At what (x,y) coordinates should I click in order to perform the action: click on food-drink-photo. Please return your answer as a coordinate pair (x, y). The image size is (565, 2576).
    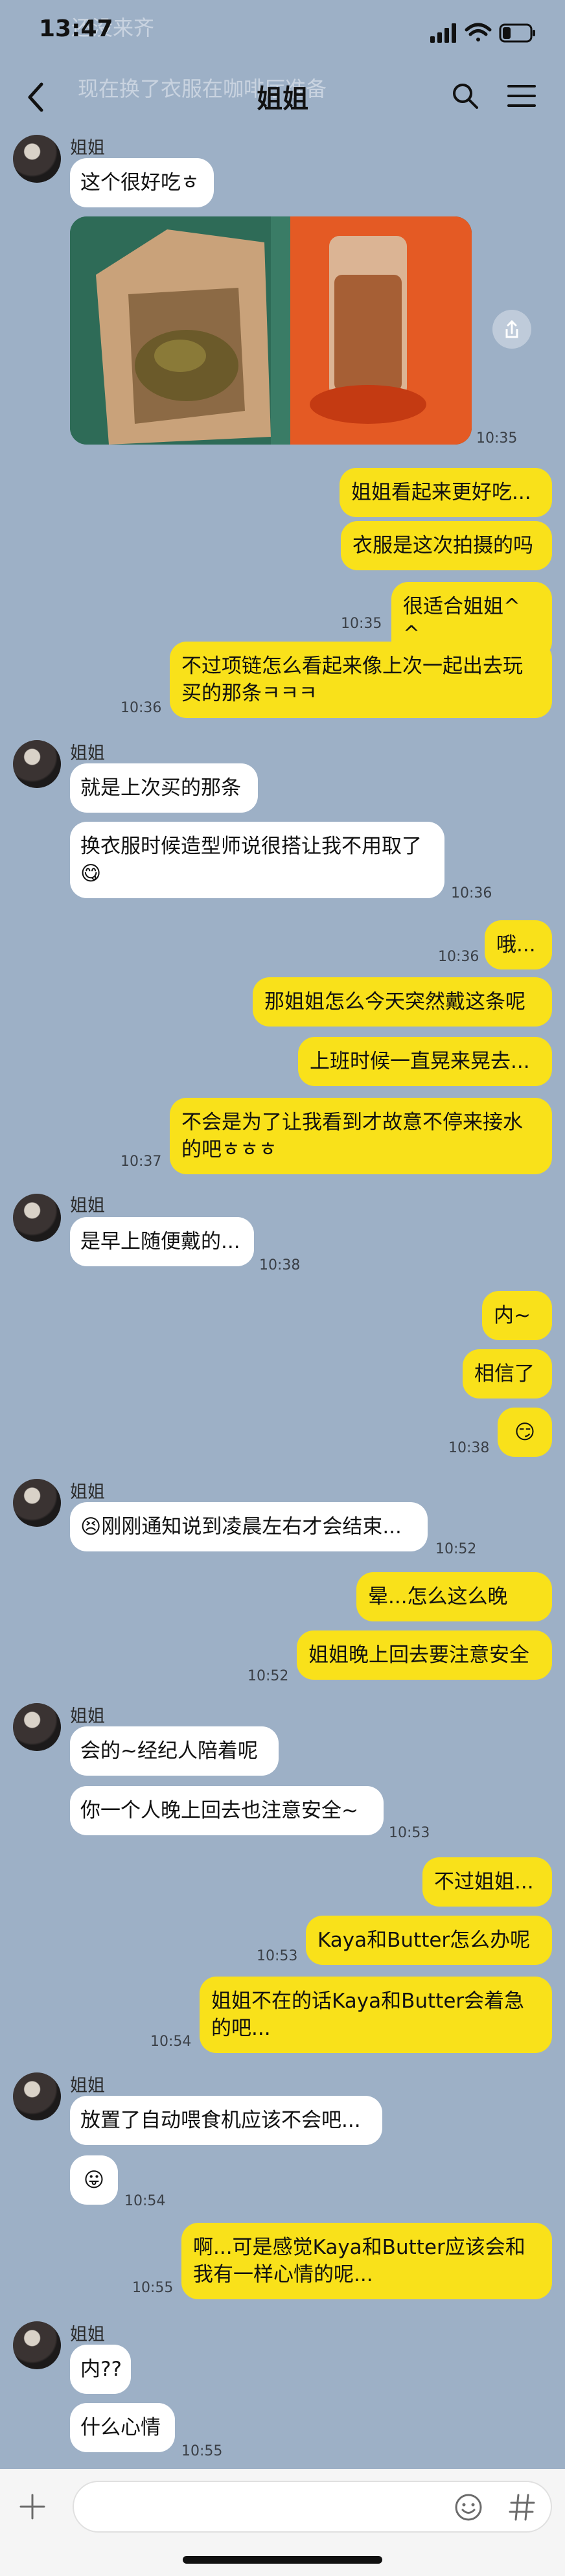
    Looking at the image, I should click on (271, 331).